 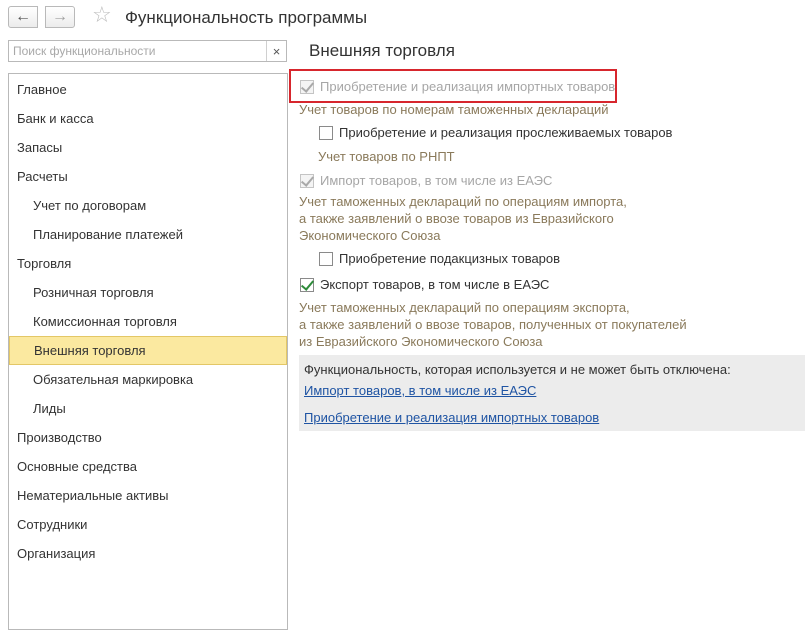 I want to click on arrow-right-icon: →, so click(x=60, y=16).